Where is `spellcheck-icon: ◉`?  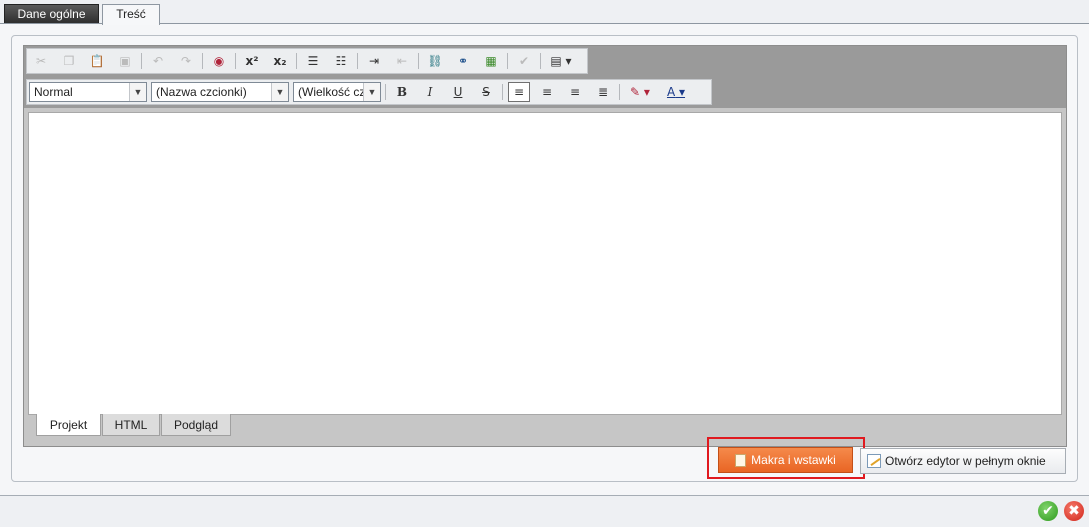
spellcheck-icon: ◉ is located at coordinates (219, 61).